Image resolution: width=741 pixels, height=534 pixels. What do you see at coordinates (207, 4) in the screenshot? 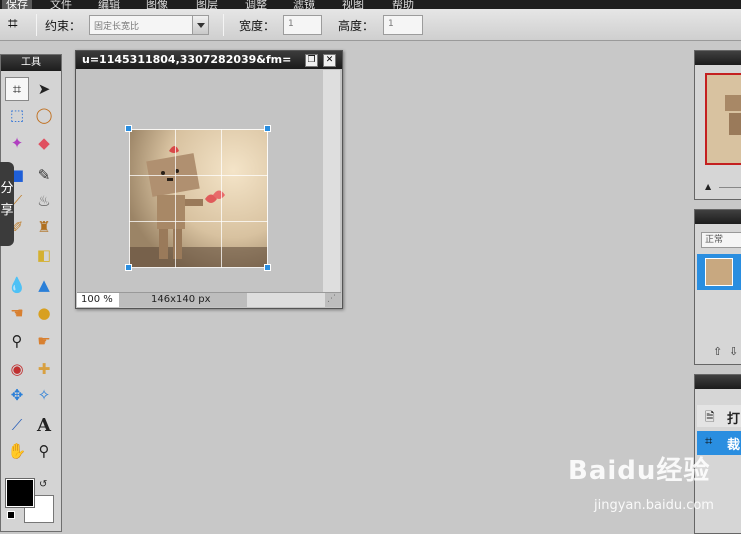
I see `menu-layer: 图层` at bounding box center [207, 4].